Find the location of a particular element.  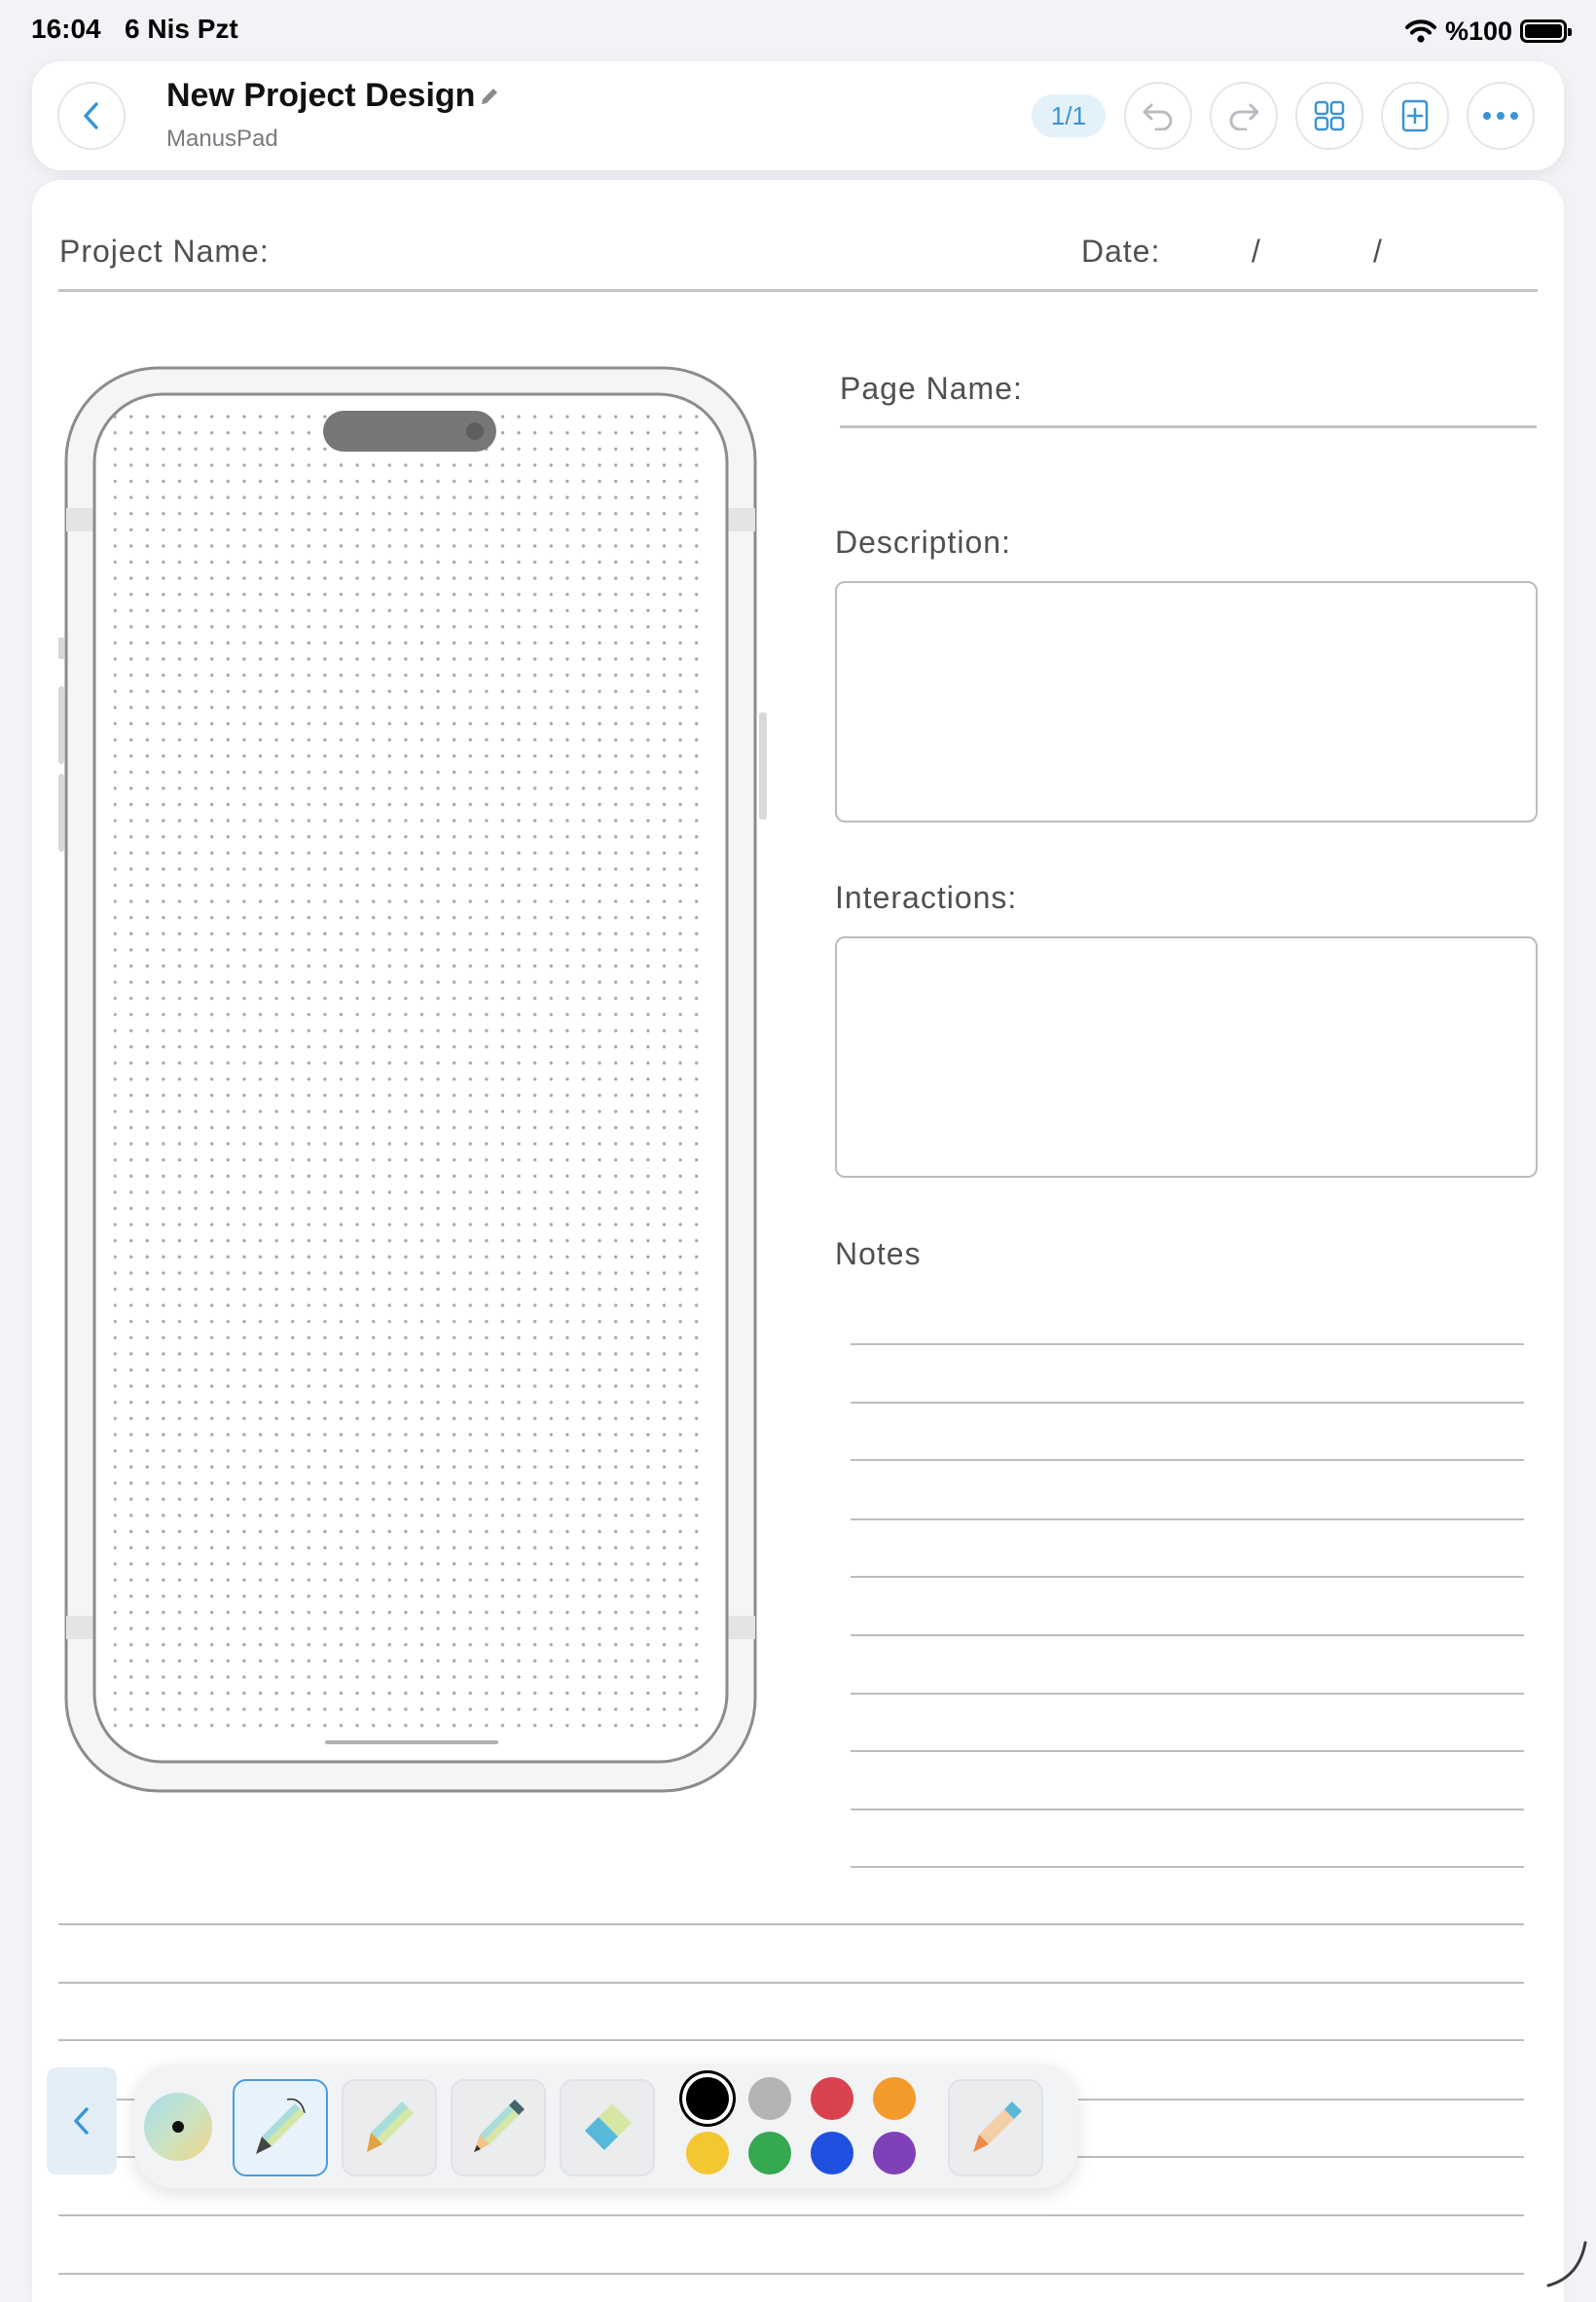

color-swatch-purple is located at coordinates (894, 2153).